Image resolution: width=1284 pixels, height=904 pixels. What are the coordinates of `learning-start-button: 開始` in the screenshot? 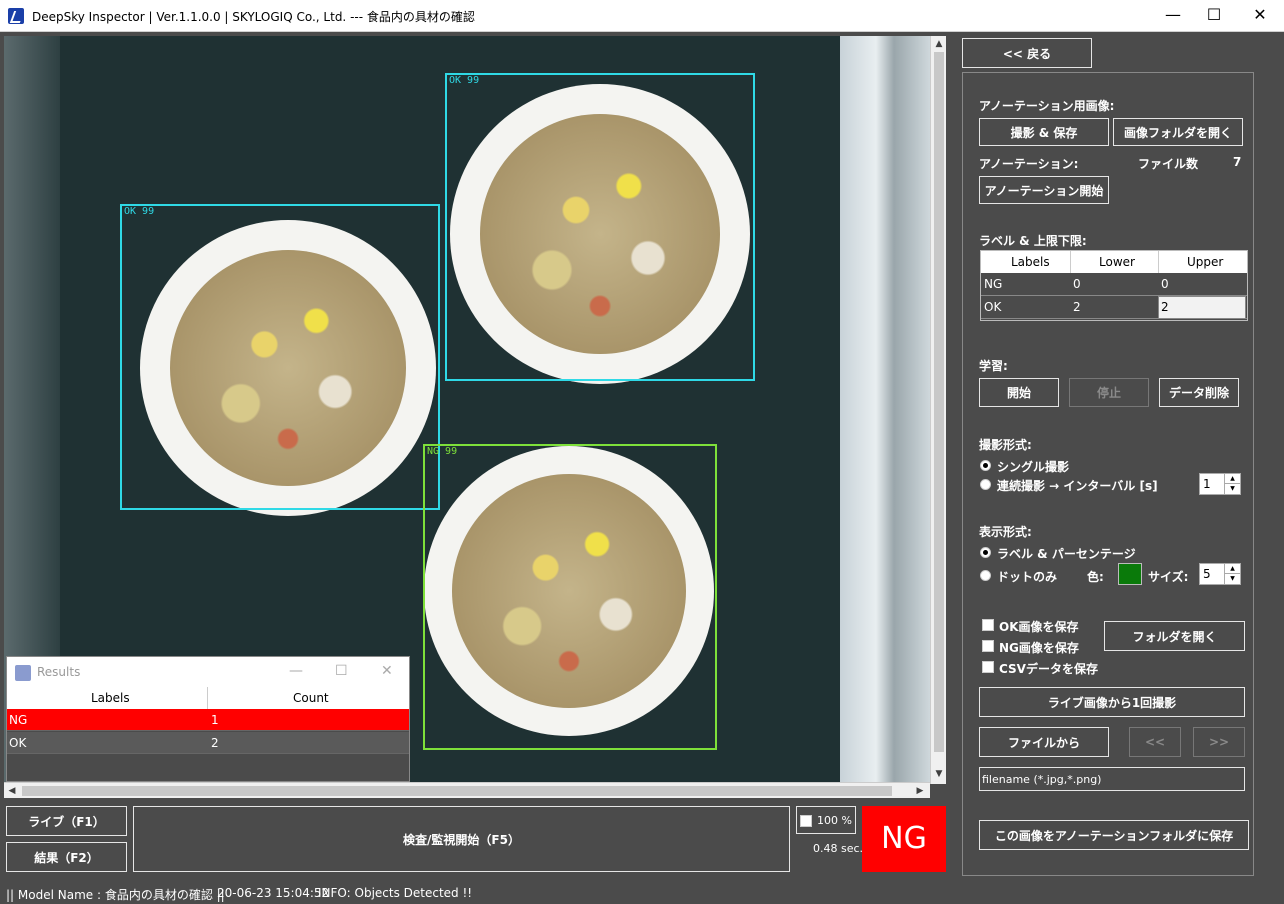 It's located at (1019, 392).